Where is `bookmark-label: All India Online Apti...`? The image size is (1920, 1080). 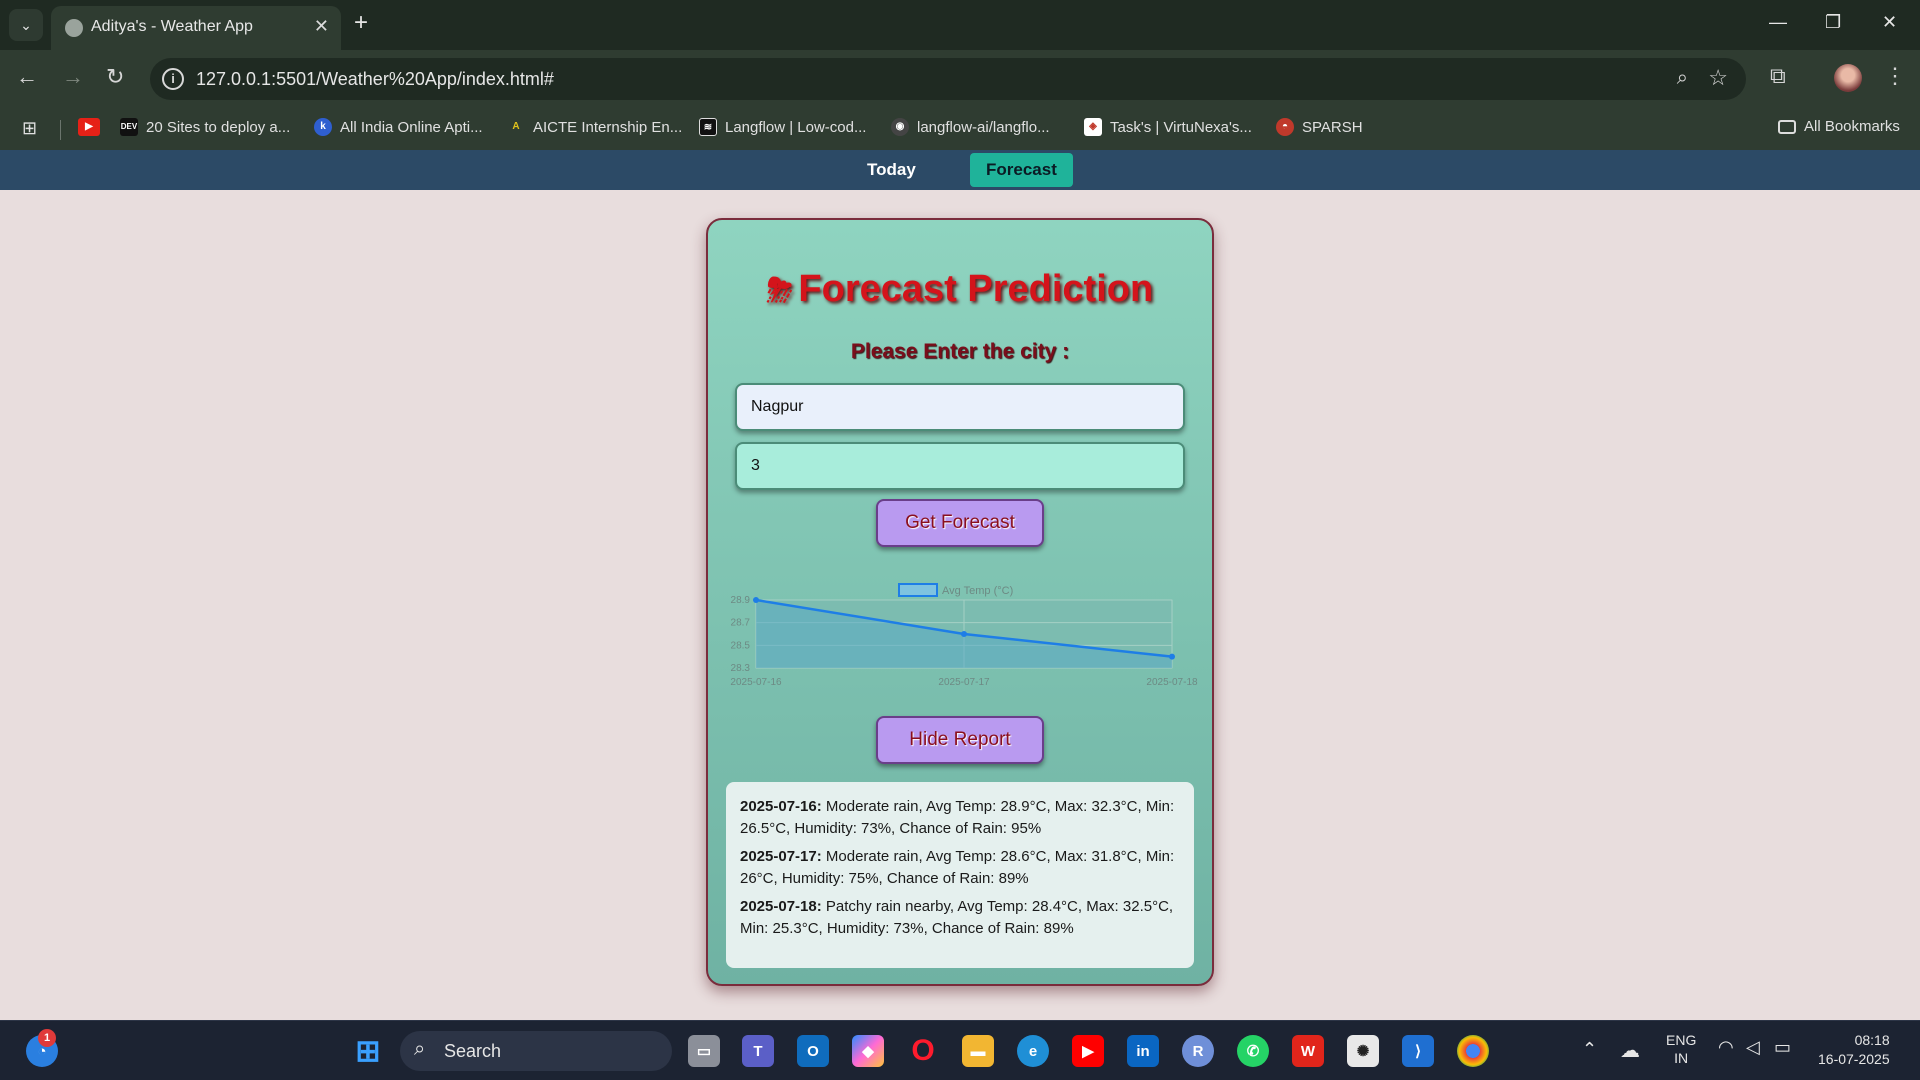
bookmark-label: All India Online Apti... is located at coordinates (411, 127).